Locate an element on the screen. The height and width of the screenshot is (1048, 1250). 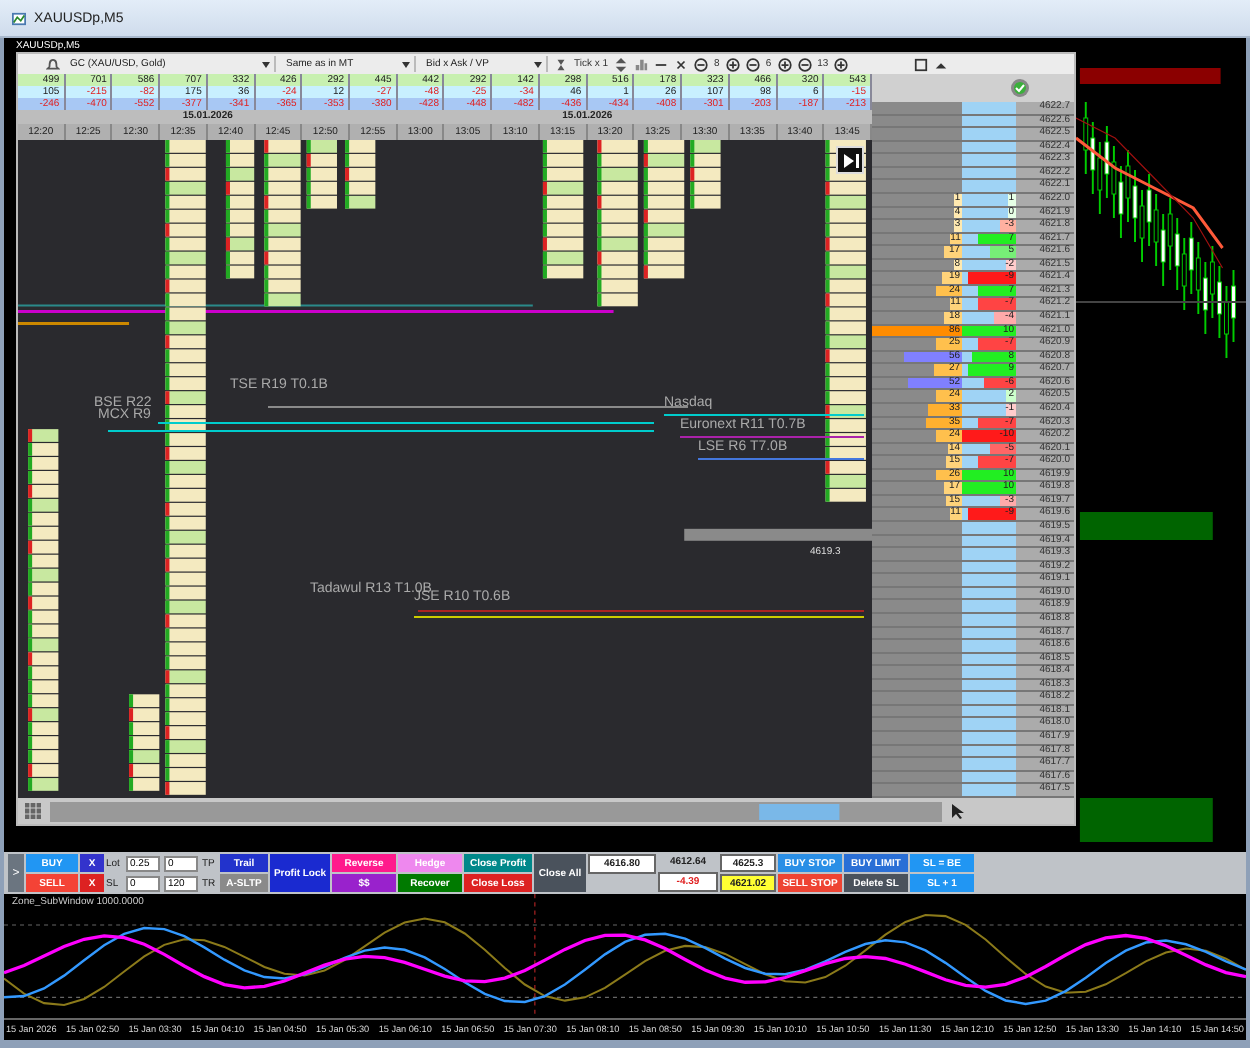
bar-chart-icon is located at coordinates (641, 64).